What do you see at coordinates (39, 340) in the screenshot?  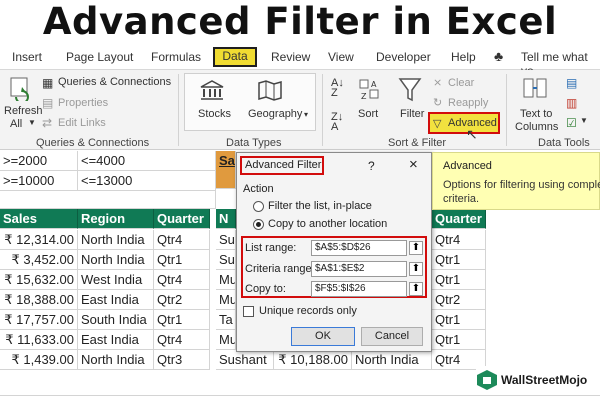 I see `table-cell: ₹ 11,633.00` at bounding box center [39, 340].